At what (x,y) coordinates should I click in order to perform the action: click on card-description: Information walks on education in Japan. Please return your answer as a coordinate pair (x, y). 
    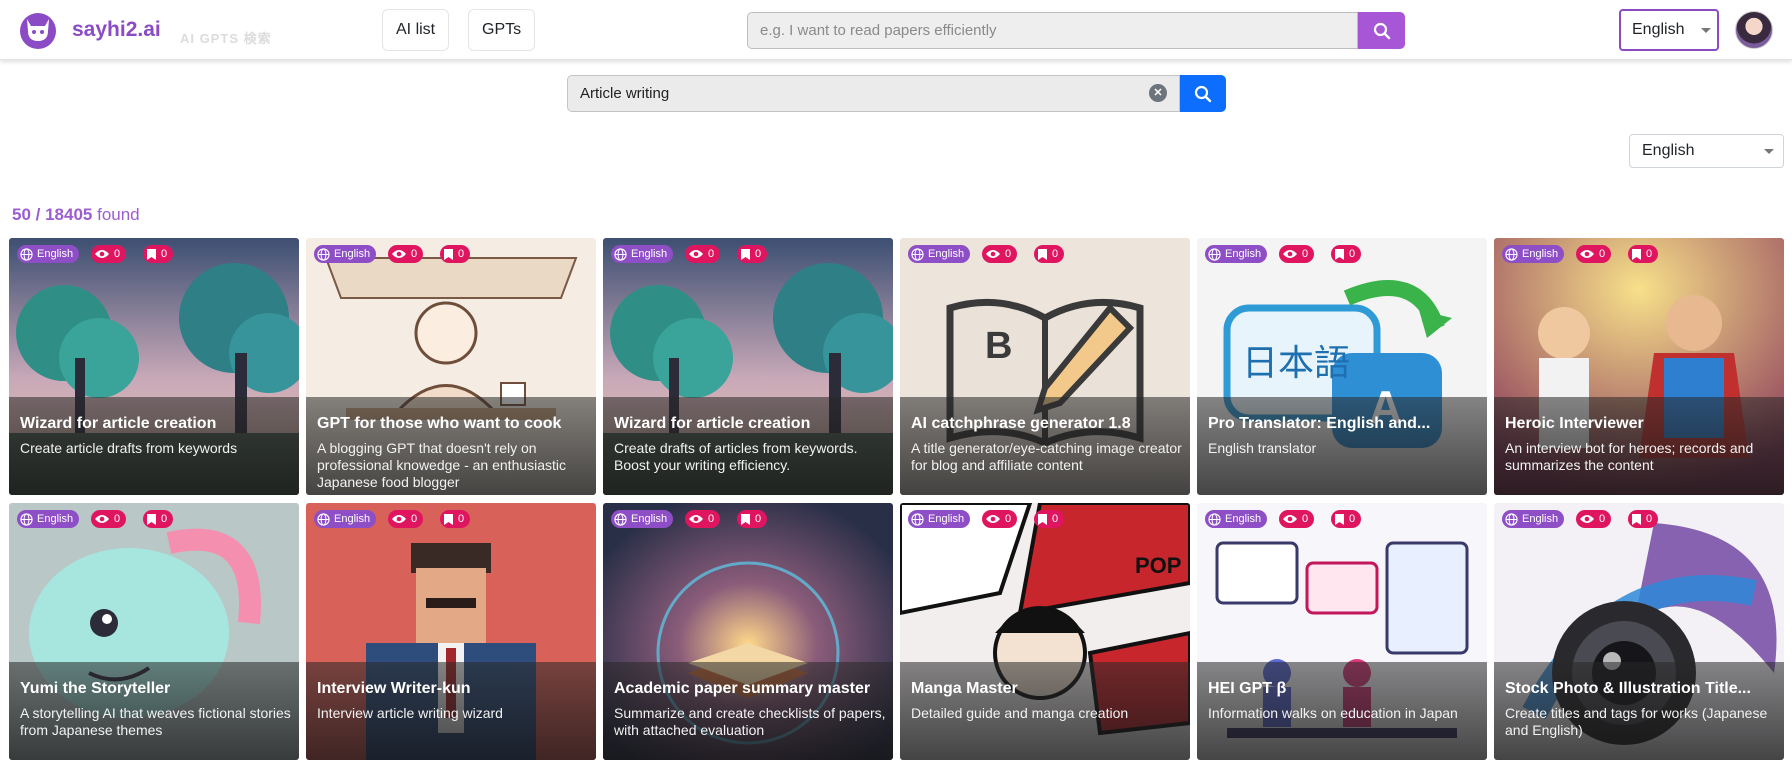
    Looking at the image, I should click on (1333, 713).